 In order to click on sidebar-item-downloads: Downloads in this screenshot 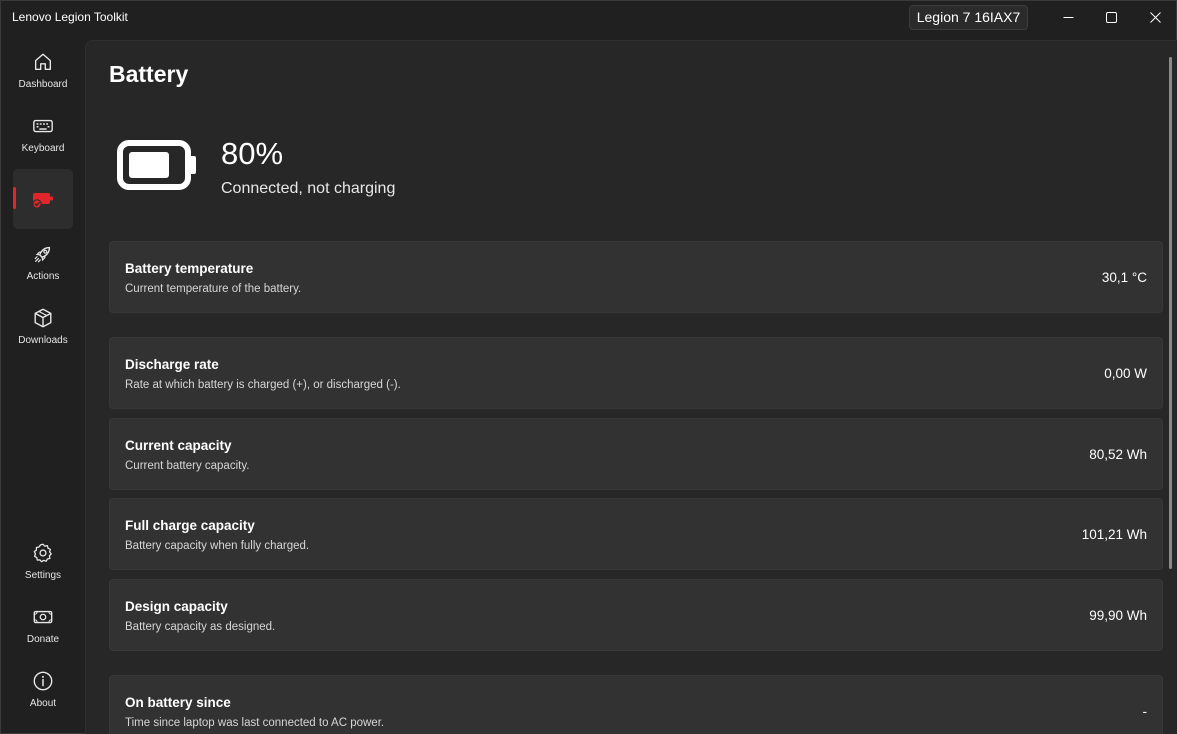, I will do `click(43, 327)`.